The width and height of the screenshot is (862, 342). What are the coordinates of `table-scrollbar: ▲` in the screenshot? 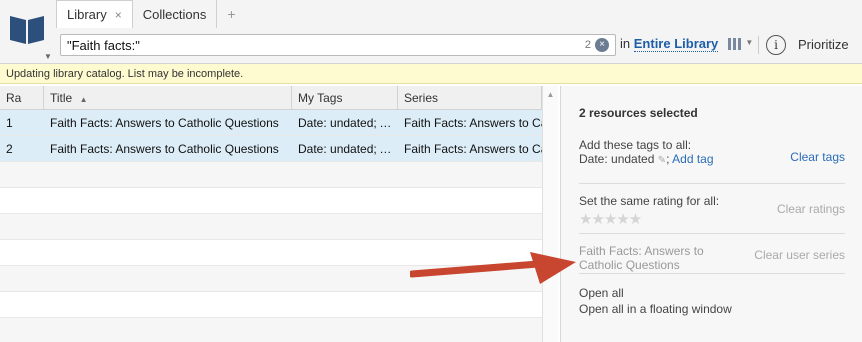 It's located at (550, 214).